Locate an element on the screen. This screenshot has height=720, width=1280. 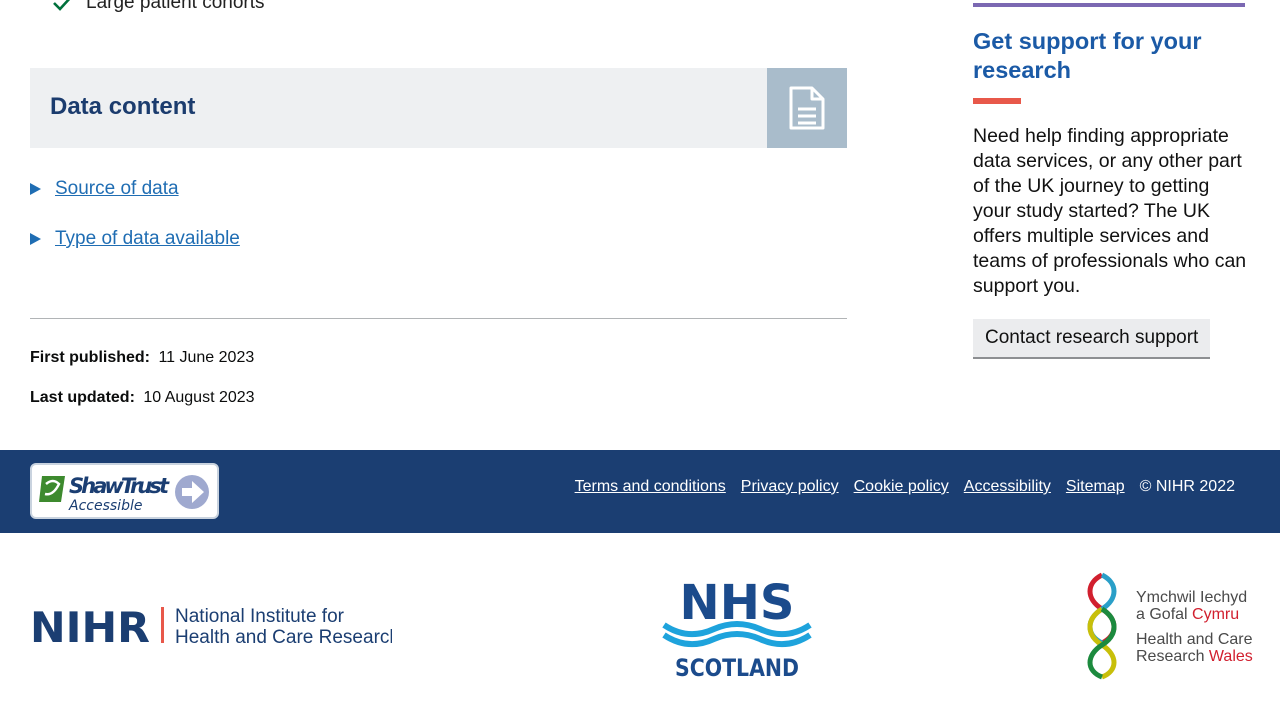
details-label: Type of data available is located at coordinates (147, 239).